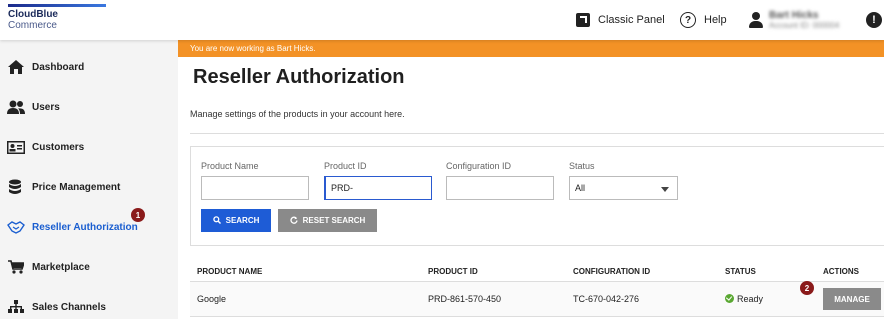  What do you see at coordinates (46, 107) in the screenshot?
I see `sidebar-item-label: Users` at bounding box center [46, 107].